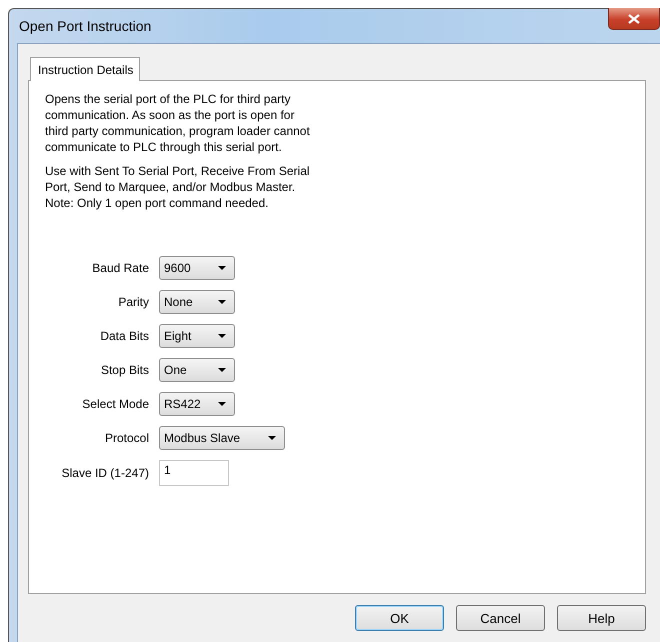  I want to click on dialog-button: Cancel, so click(500, 618).